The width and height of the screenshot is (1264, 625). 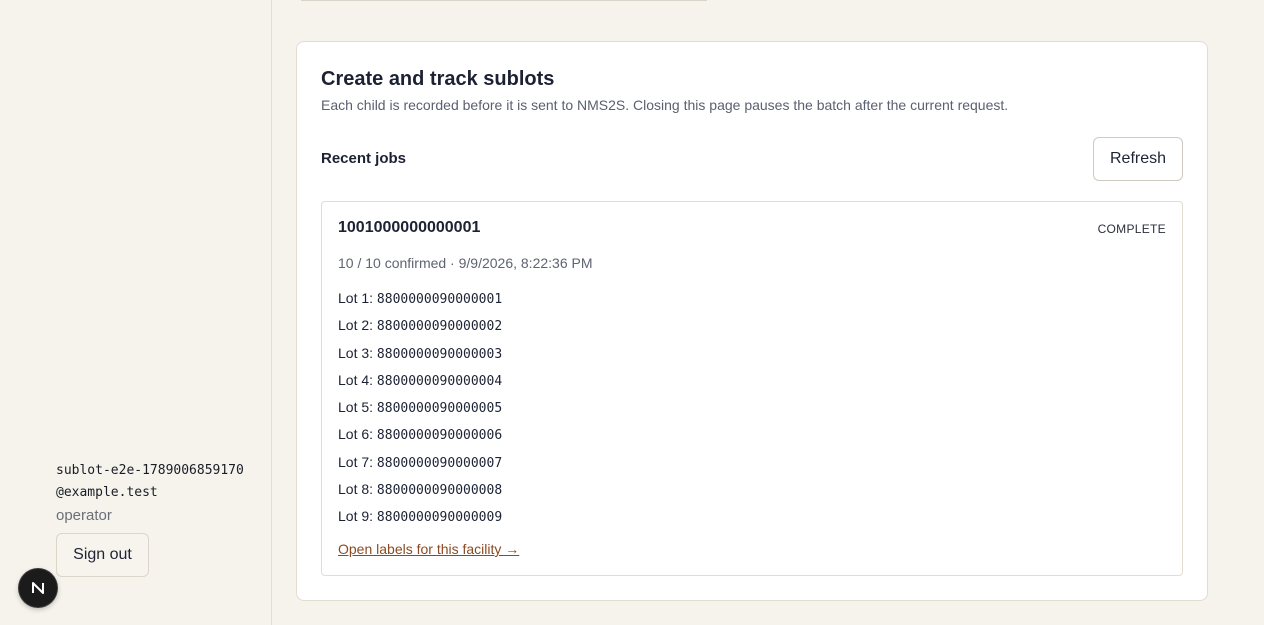 I want to click on refresh-button: Refresh, so click(x=1138, y=159).